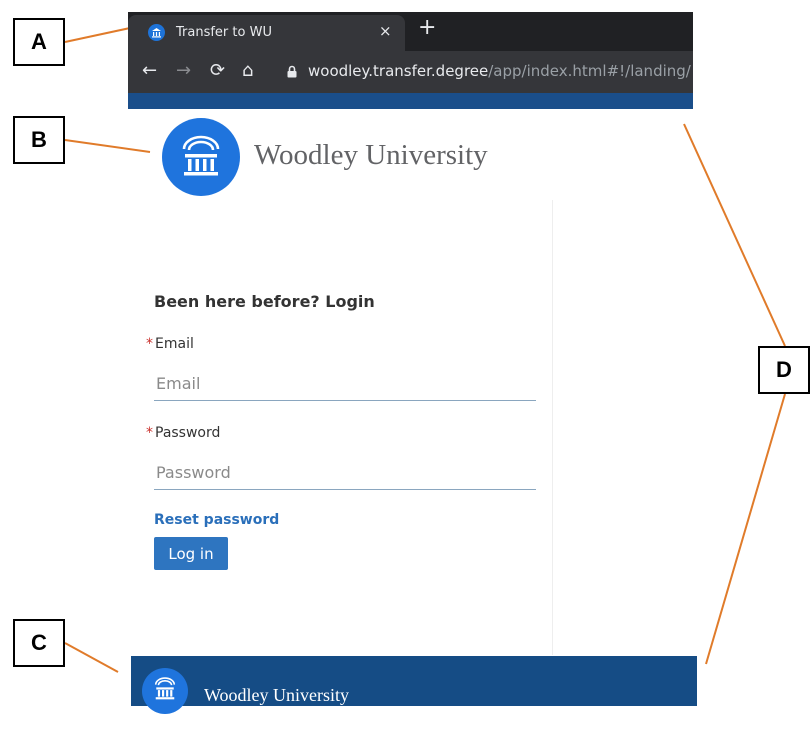 This screenshot has height=733, width=811. Describe the element at coordinates (188, 433) in the screenshot. I see `password-label-text: Password` at that location.